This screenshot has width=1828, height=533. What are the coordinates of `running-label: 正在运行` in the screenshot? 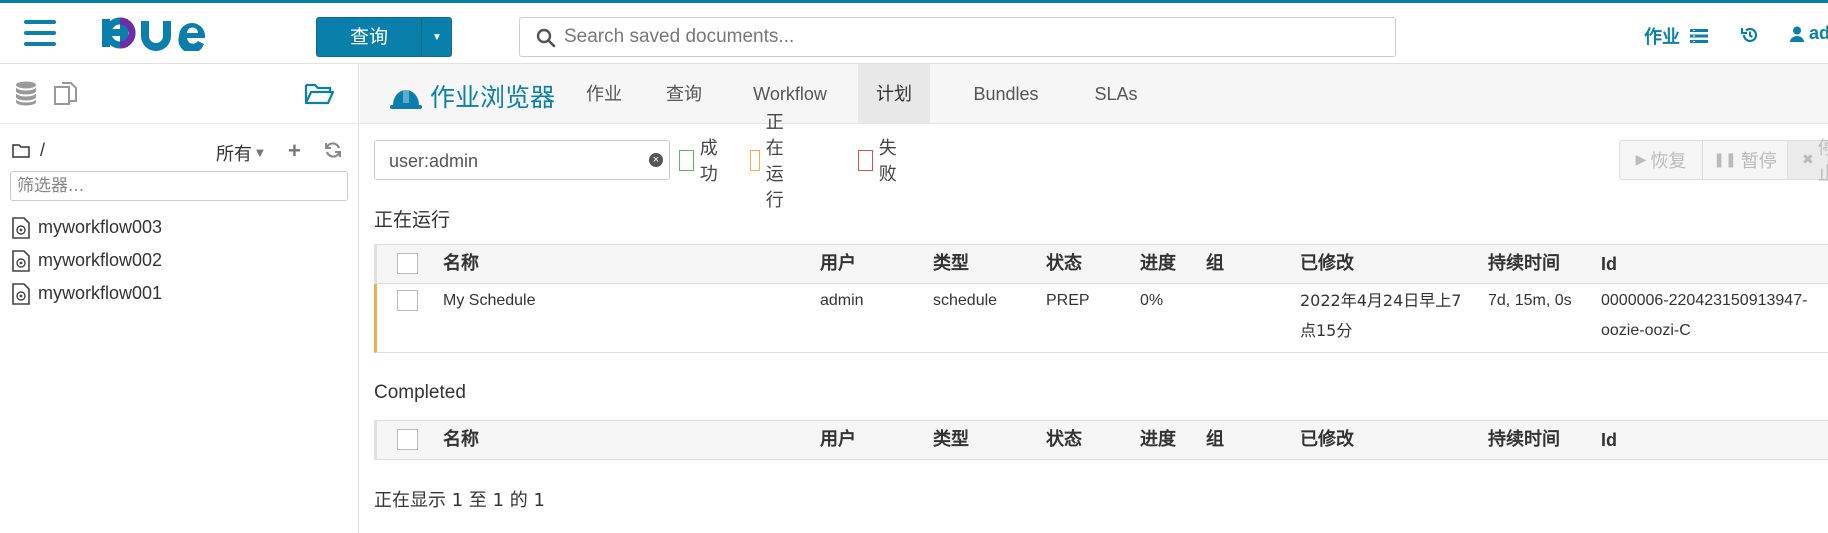 It's located at (774, 161).